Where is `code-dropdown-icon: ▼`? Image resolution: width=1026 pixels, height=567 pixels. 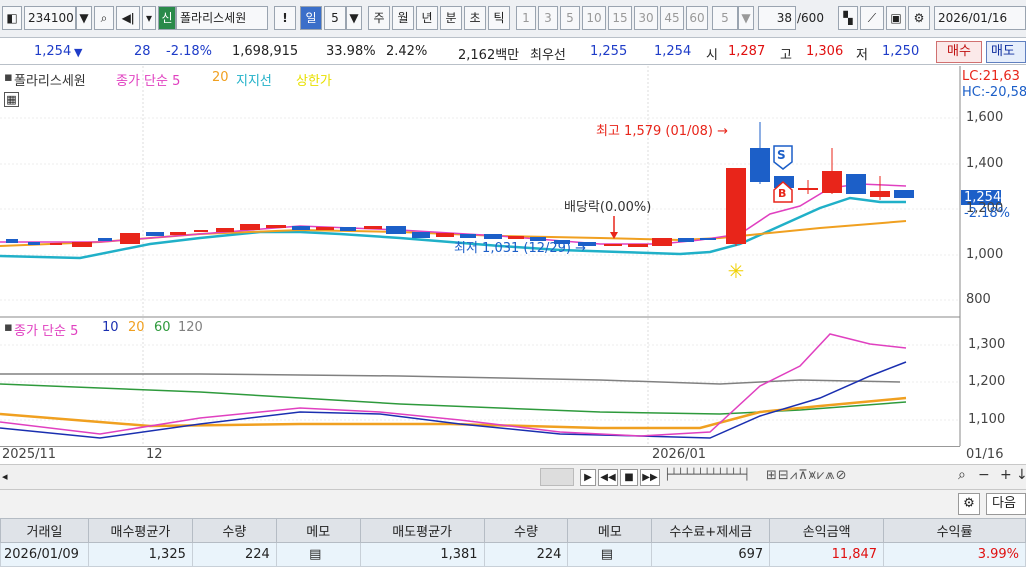
code-dropdown-icon: ▼ is located at coordinates (84, 18).